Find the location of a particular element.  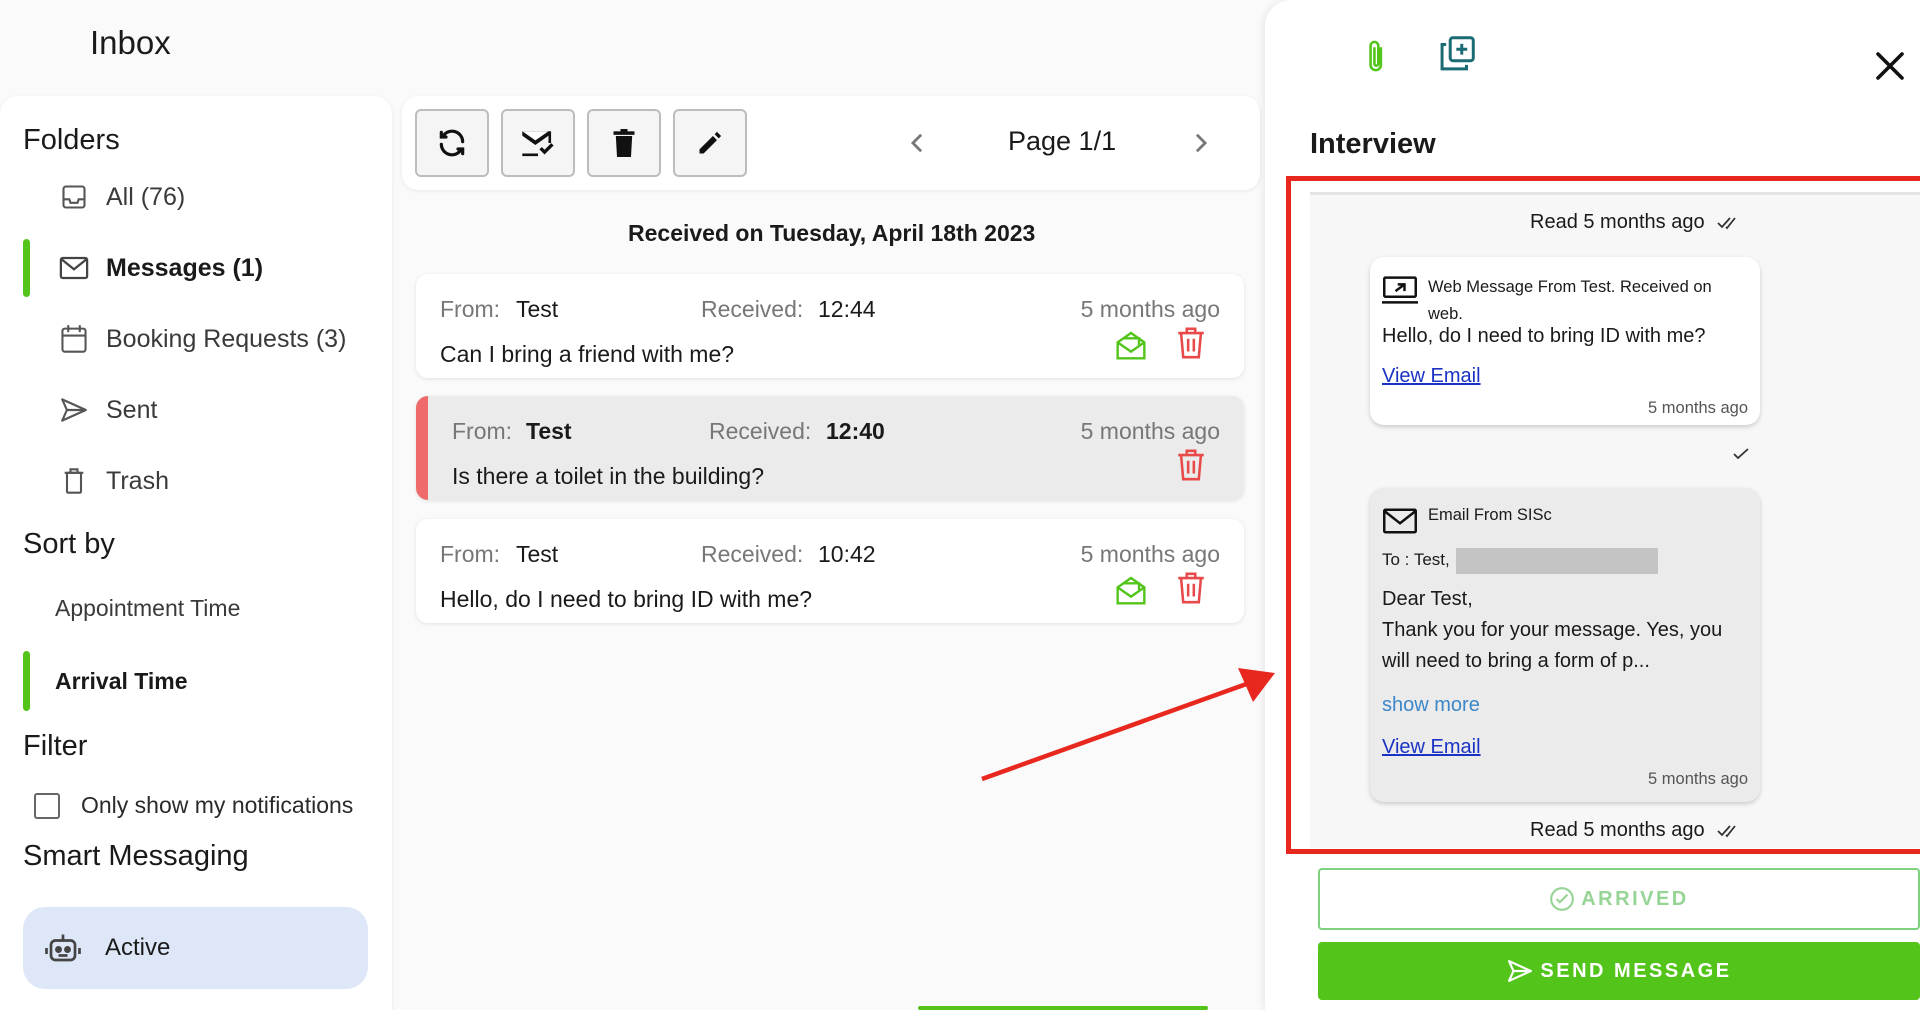

double-check-icon is located at coordinates (1726, 222).